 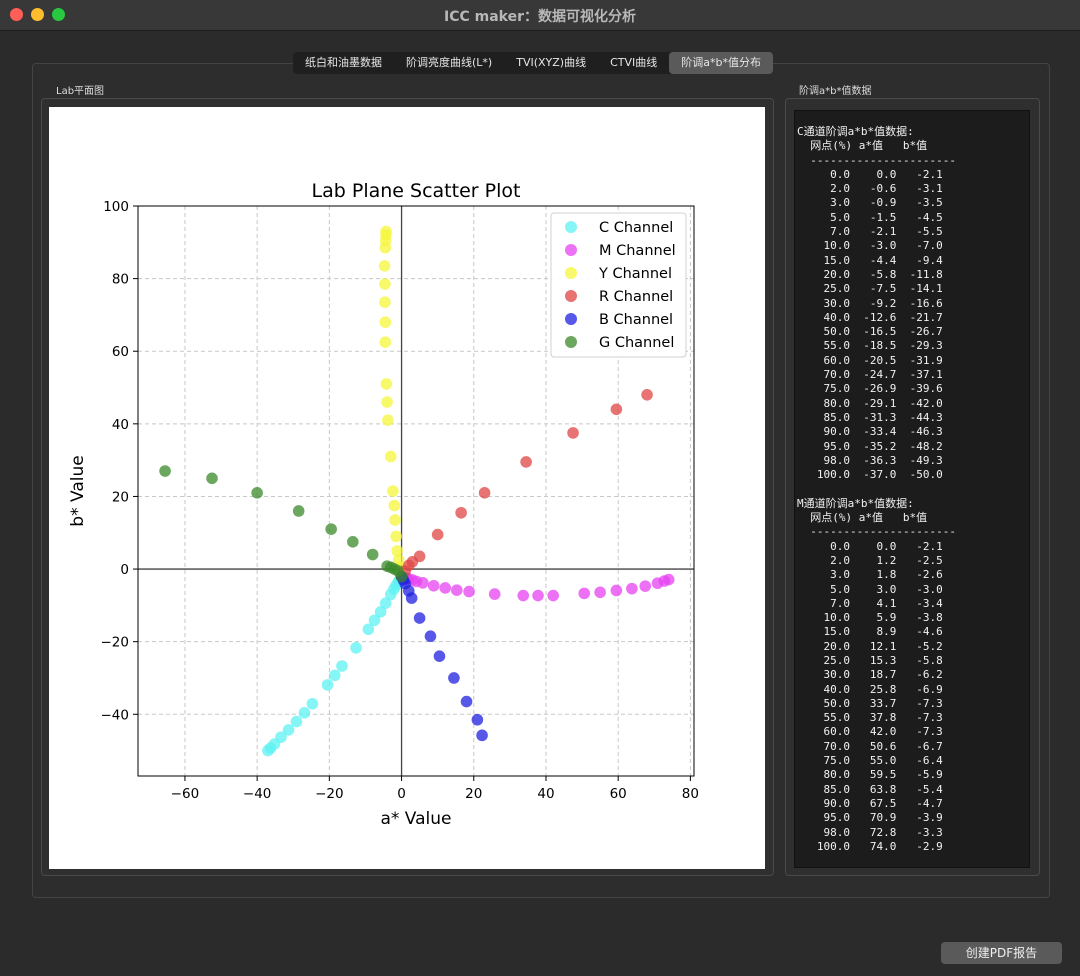 I want to click on create-pdf-report-button: 创建PDF报告, so click(x=1001, y=953).